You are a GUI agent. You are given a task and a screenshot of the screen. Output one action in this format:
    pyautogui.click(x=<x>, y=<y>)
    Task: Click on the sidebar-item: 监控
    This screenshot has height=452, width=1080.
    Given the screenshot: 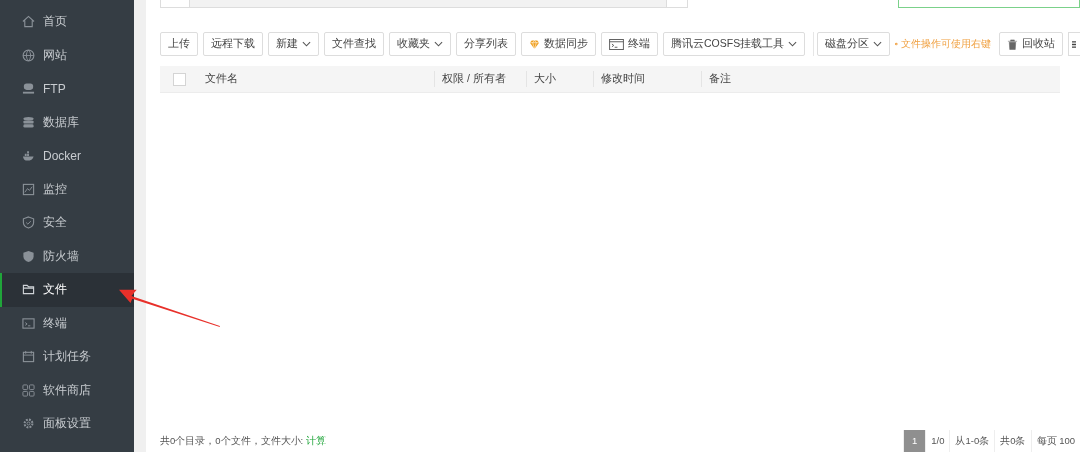 What is the action you would take?
    pyautogui.click(x=67, y=189)
    